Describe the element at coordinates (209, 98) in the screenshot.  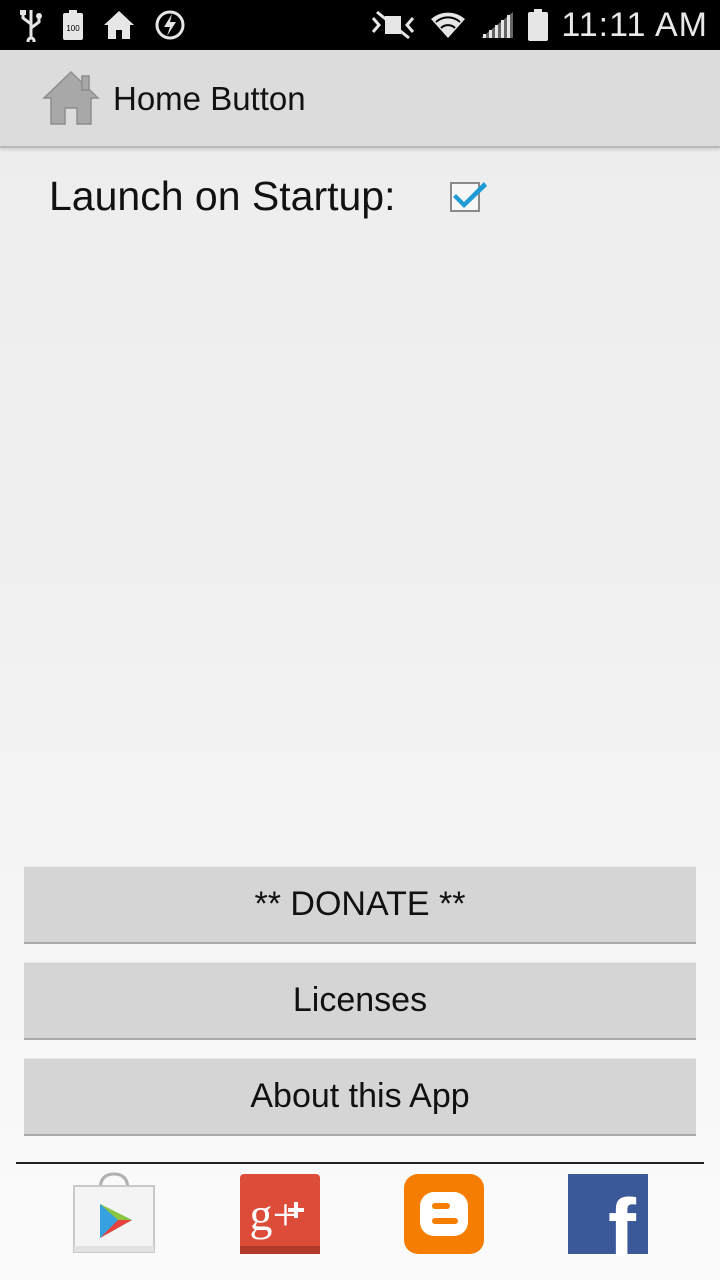
I see `page-title: Home Button` at that location.